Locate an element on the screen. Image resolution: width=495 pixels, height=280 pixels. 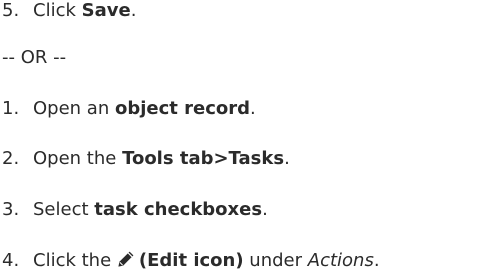
step-number: 1. is located at coordinates (11, 108).